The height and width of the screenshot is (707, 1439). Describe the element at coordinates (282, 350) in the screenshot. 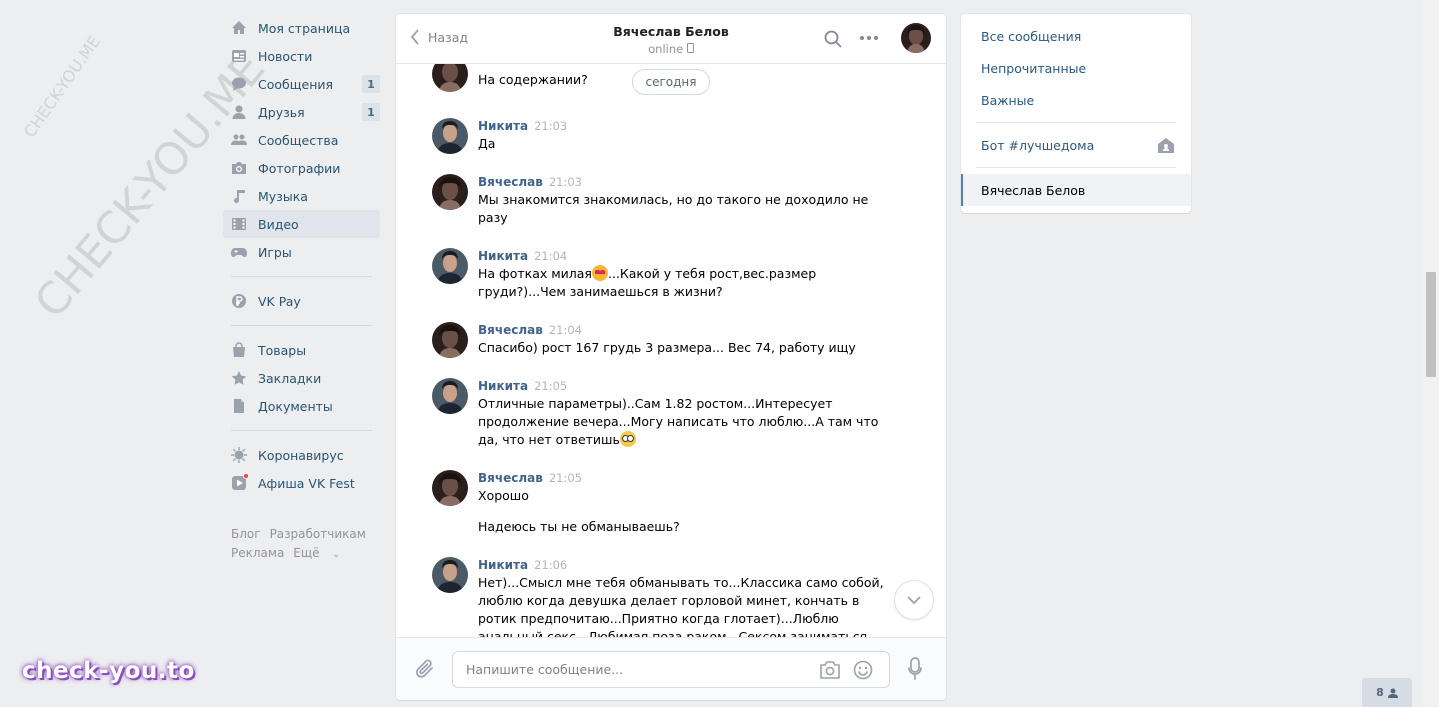

I see `nav-label: Товары` at that location.